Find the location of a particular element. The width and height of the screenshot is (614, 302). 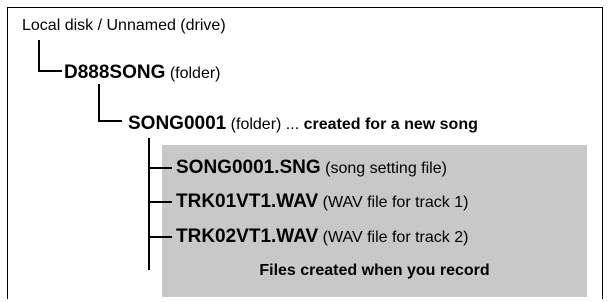

file-desc: (WAV file for track 2) is located at coordinates (393, 237).